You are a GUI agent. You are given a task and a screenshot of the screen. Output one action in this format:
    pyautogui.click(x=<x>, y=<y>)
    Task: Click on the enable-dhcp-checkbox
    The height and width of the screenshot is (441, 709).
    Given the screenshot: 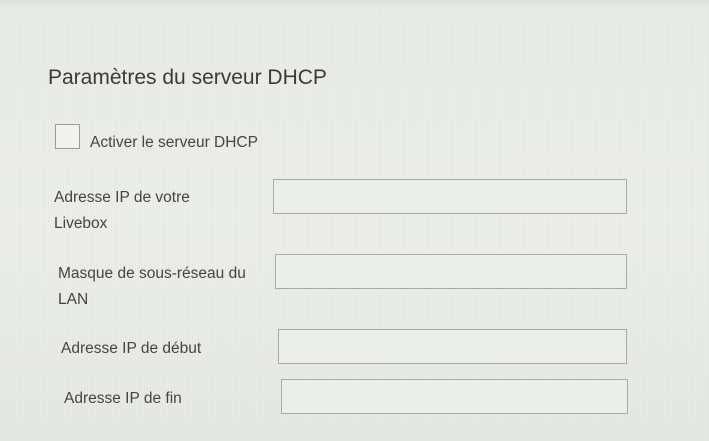 What is the action you would take?
    pyautogui.click(x=67, y=136)
    